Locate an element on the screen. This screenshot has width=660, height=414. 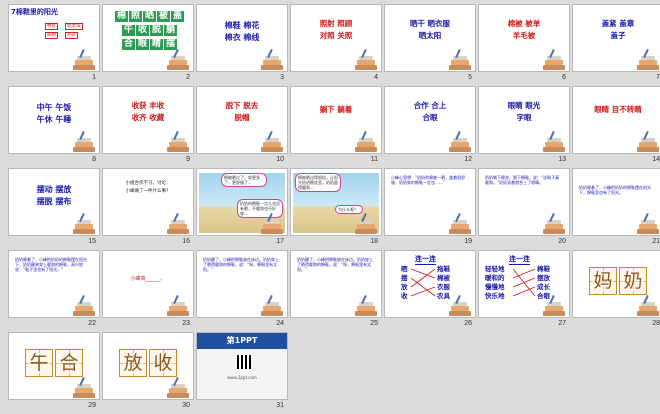
slide-preview: 棉鞋 棉花 棉衣 棉线 is located at coordinates (242, 38).